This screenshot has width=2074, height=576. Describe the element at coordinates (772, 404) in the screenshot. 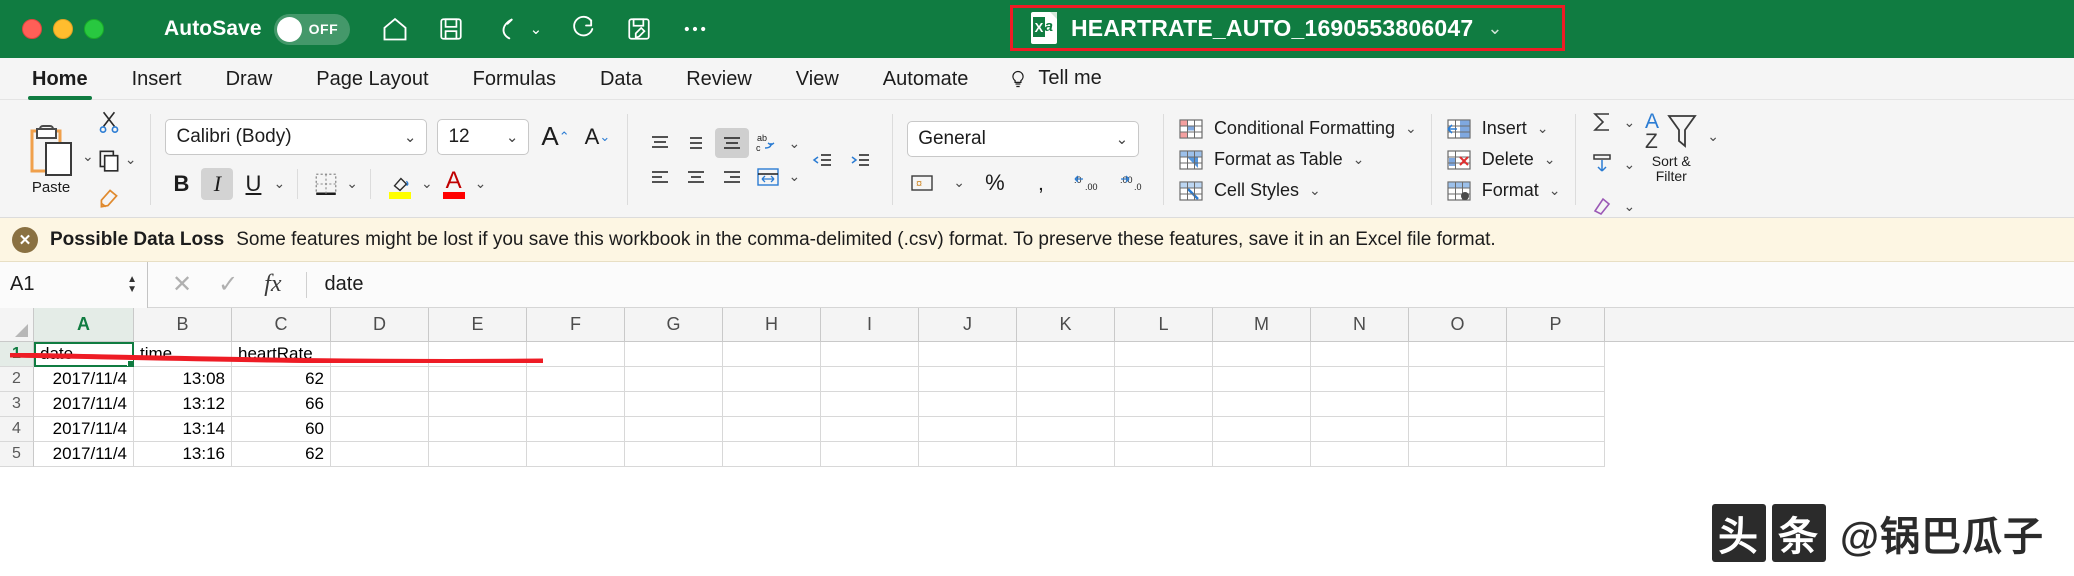

I see `cell-H3` at that location.